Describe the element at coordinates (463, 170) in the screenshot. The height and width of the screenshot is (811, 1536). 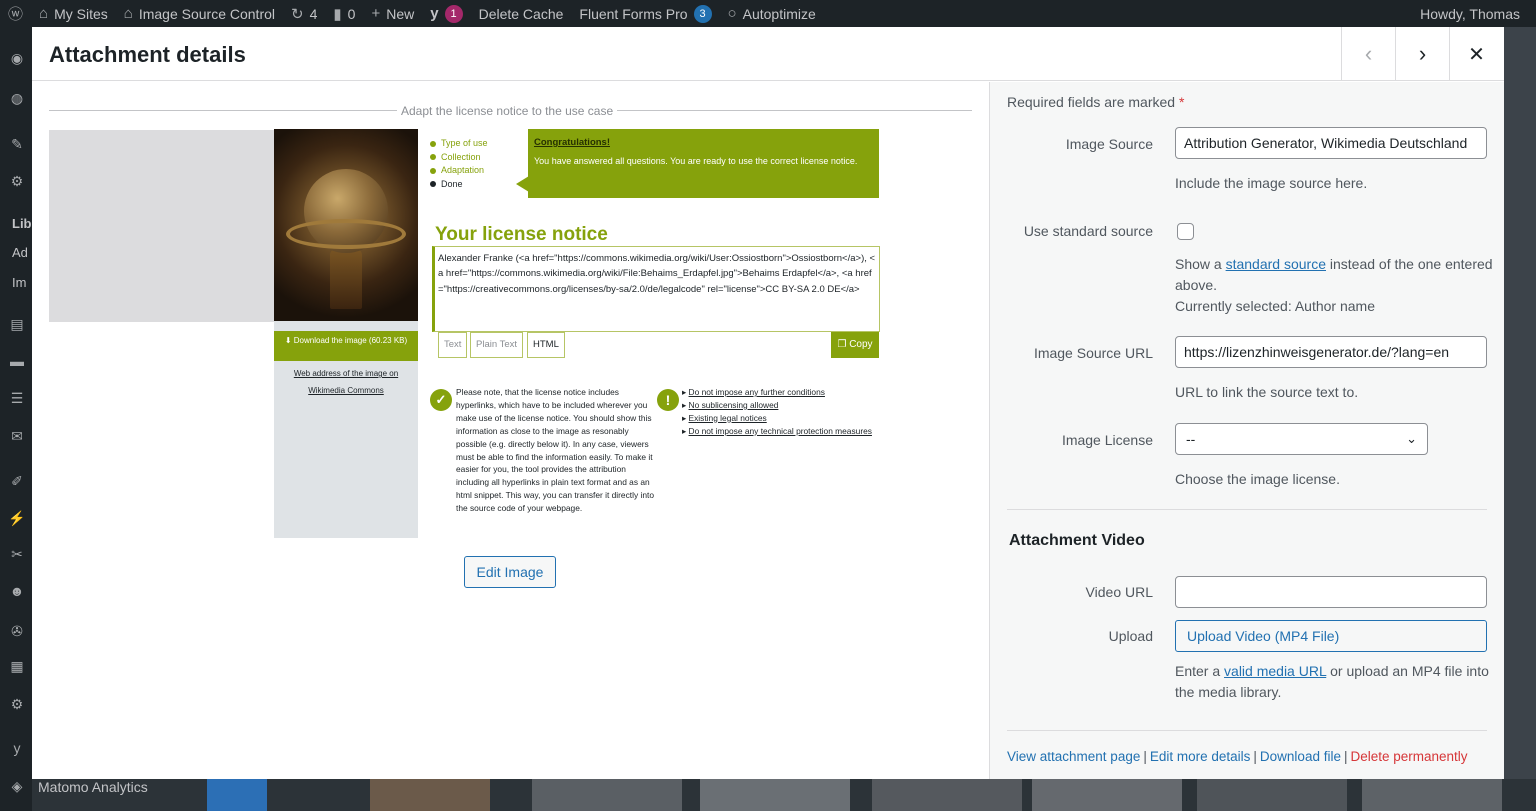
I see `step-label: Adaptation` at that location.